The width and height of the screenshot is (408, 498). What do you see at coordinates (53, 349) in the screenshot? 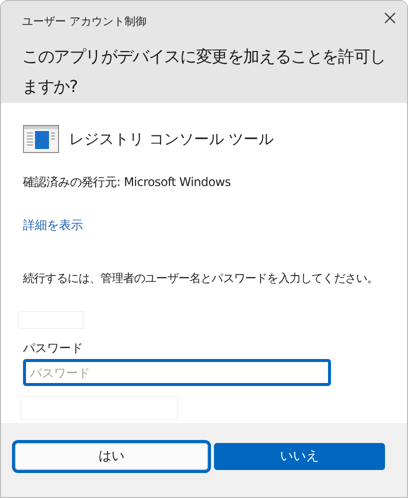
I see `field-label: パスワード` at bounding box center [53, 349].